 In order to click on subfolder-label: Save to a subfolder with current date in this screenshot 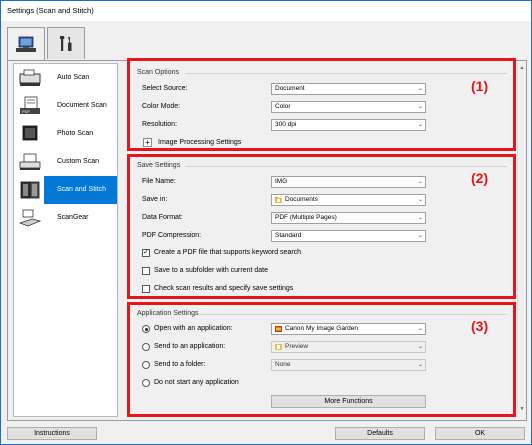, I will do `click(211, 270)`.